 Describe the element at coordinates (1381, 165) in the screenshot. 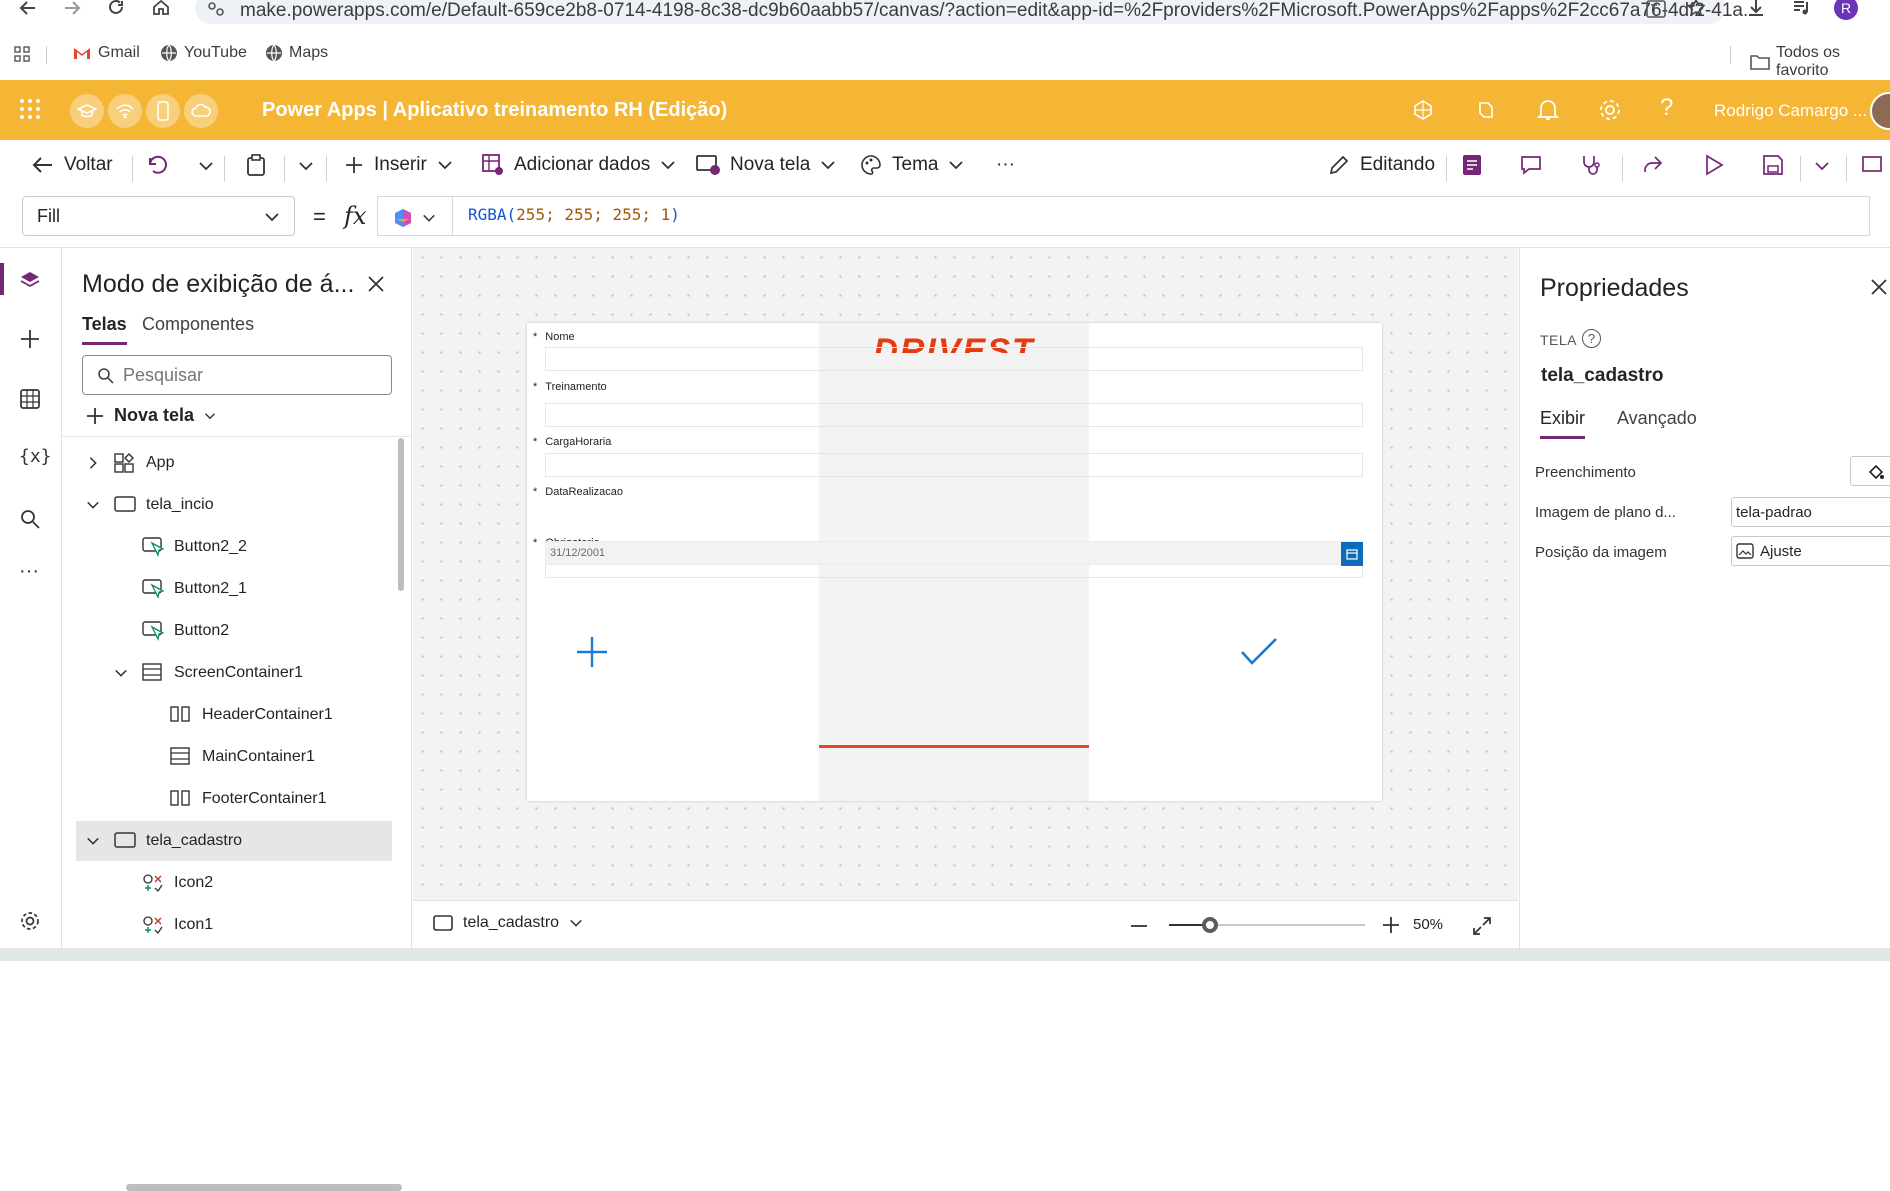

I see `editing-status: Editando` at that location.